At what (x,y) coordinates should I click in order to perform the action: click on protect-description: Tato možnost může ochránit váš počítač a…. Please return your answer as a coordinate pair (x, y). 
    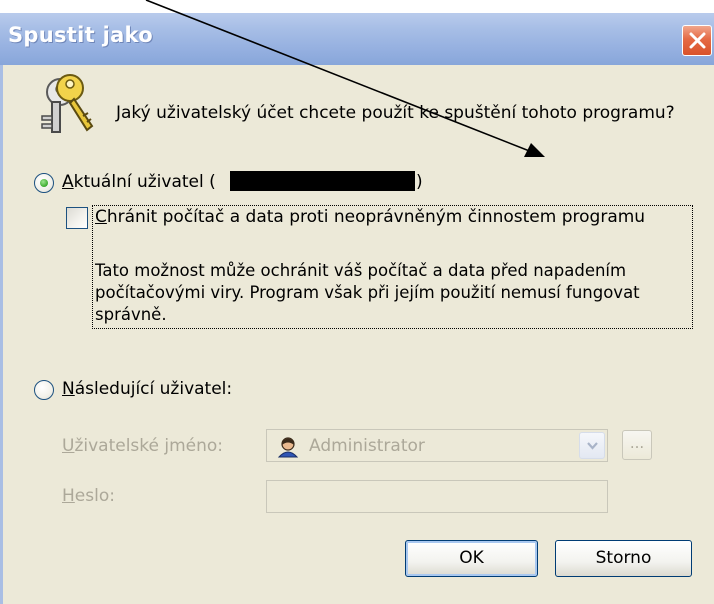
    Looking at the image, I should click on (395, 293).